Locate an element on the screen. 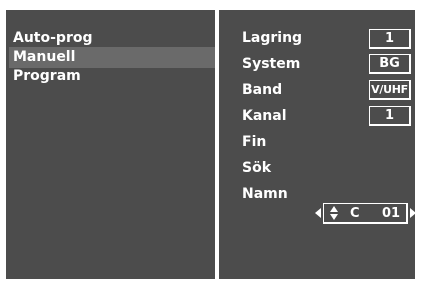  band-value-box: V/UHF is located at coordinates (390, 90).